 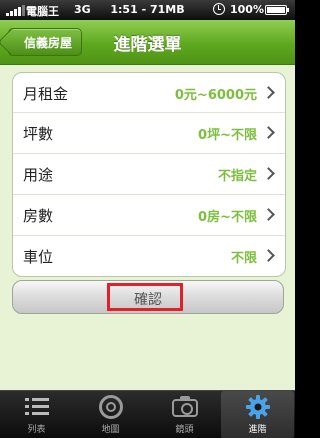 I want to click on option-label: 房數, so click(x=38, y=216).